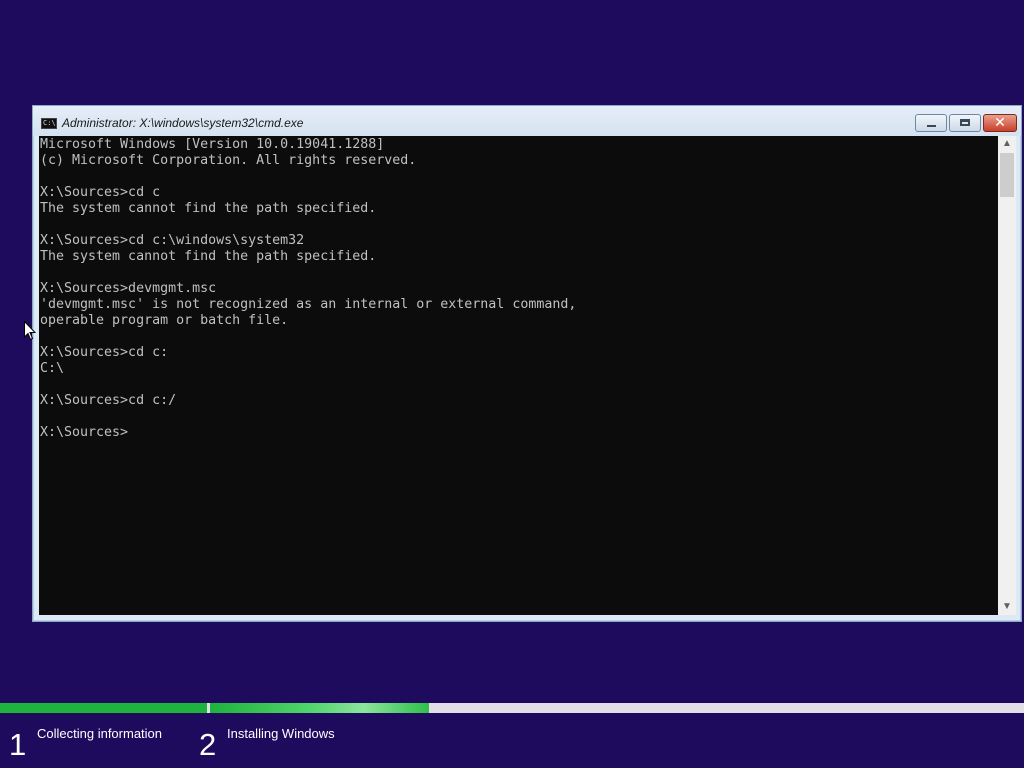  Describe the element at coordinates (100, 733) in the screenshot. I see `step-1-label: Collecting information` at that location.